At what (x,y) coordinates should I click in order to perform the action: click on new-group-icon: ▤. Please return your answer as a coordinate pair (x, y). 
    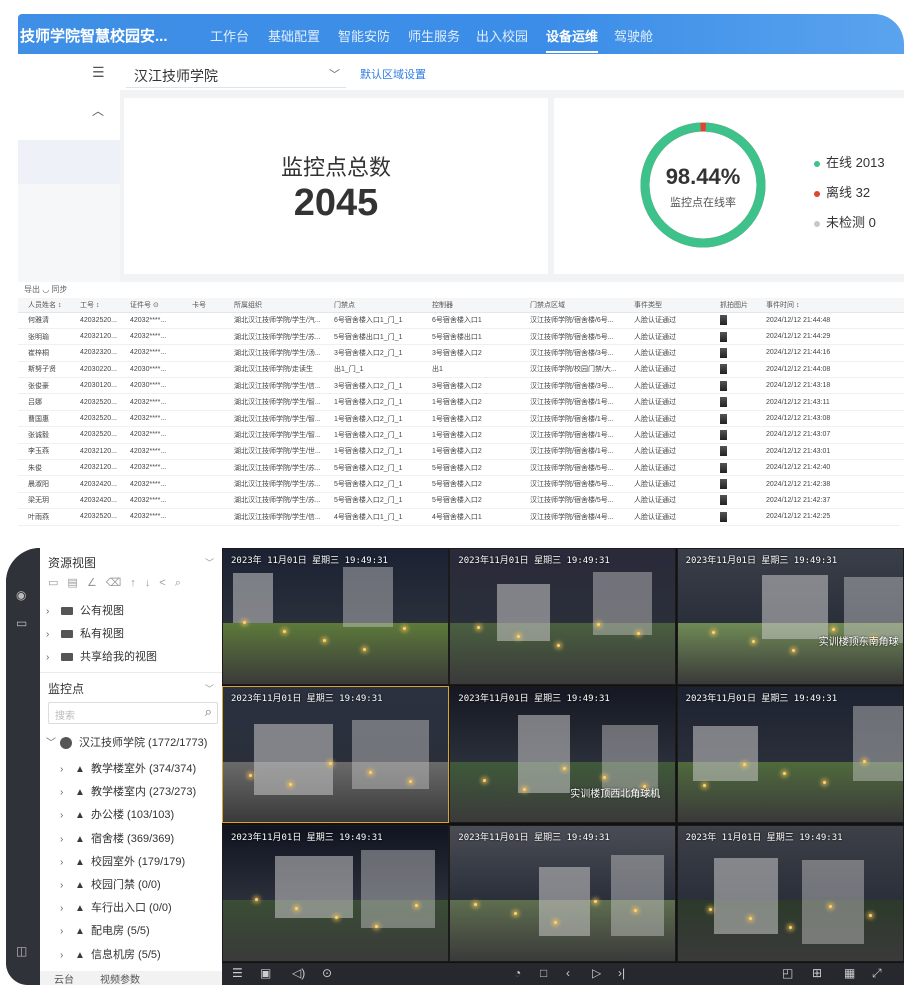
    Looking at the image, I should click on (76, 583).